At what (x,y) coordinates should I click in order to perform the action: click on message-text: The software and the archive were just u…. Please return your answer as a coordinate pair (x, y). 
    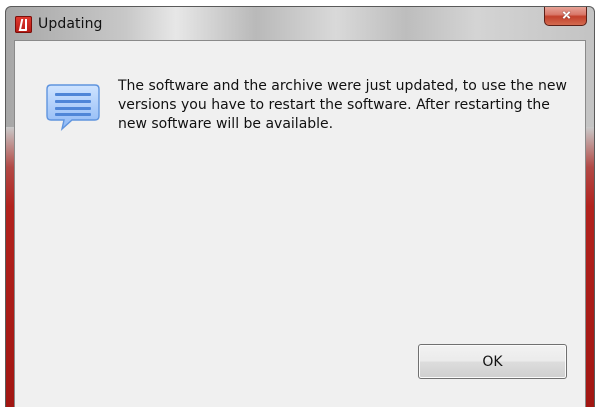
    Looking at the image, I should click on (342, 105).